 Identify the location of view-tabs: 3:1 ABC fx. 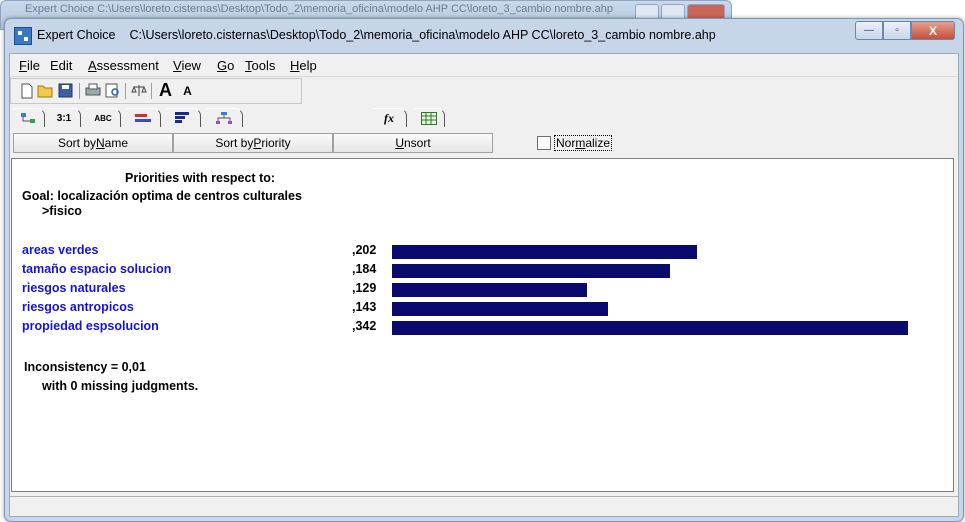
(484, 116).